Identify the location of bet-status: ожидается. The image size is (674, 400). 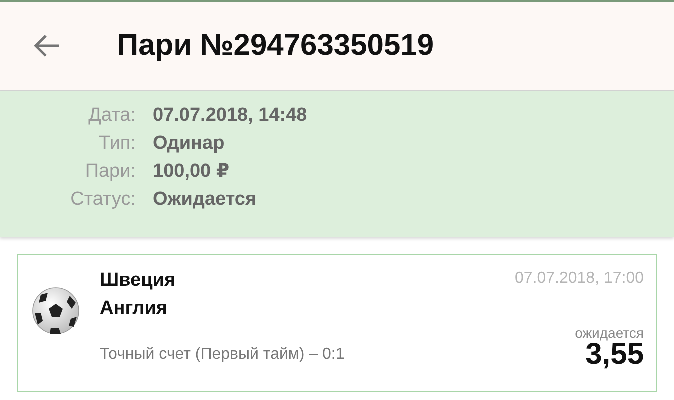
(609, 333).